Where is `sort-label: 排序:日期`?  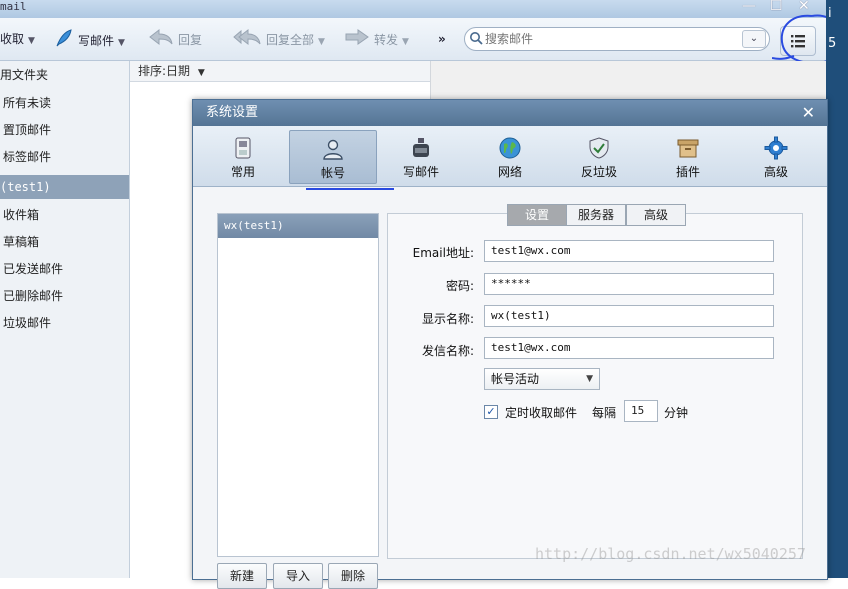
sort-label: 排序:日期 is located at coordinates (164, 71).